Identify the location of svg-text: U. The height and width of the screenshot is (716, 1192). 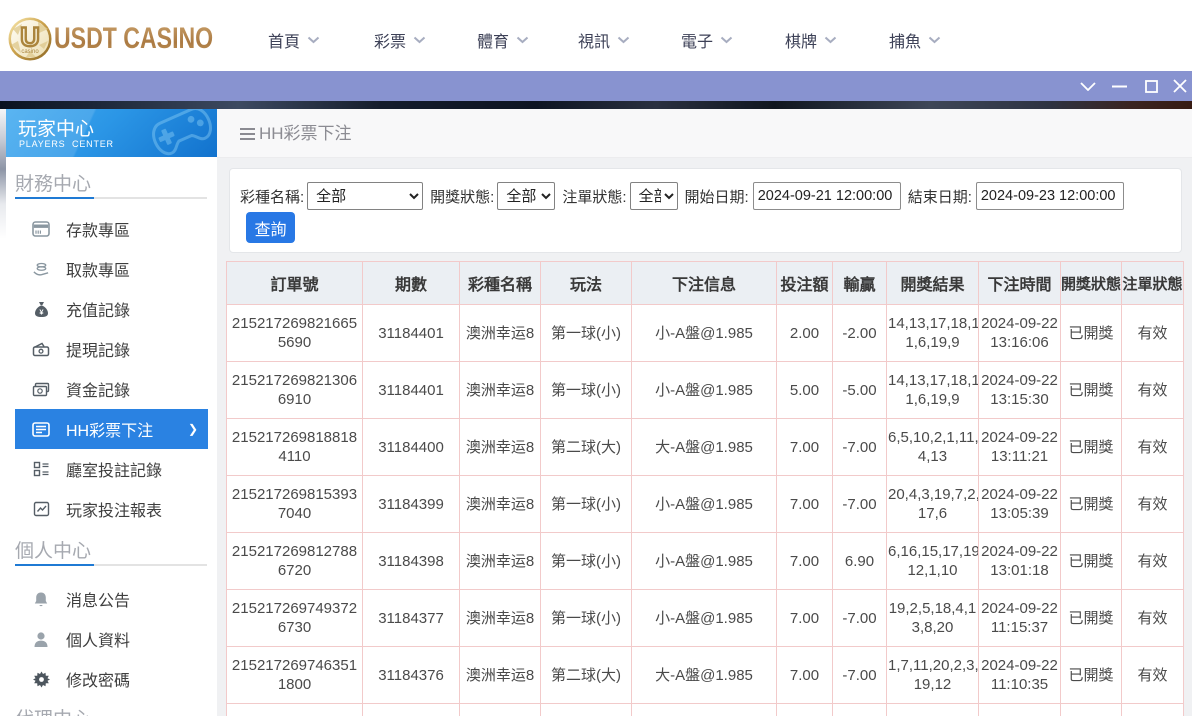
(30, 37).